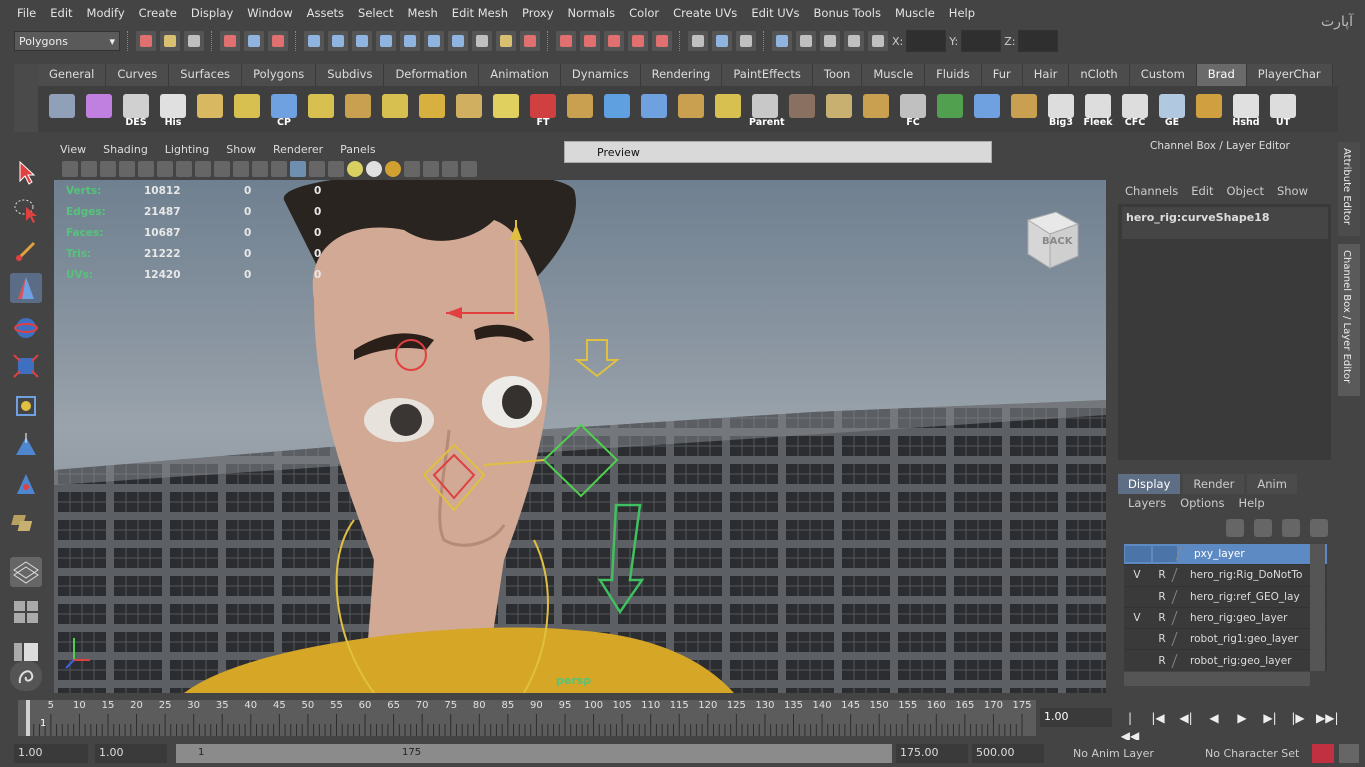  What do you see at coordinates (26, 612) in the screenshot?
I see `four-view-layout-icon` at bounding box center [26, 612].